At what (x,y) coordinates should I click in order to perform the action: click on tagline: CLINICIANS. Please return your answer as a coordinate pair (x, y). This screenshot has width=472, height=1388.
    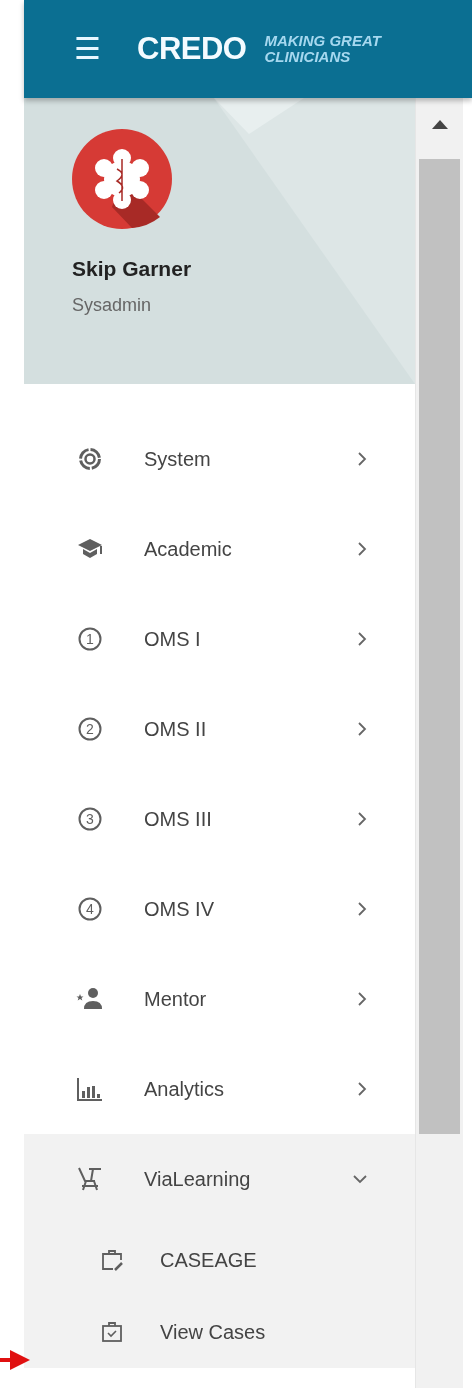
    Looking at the image, I should click on (308, 57).